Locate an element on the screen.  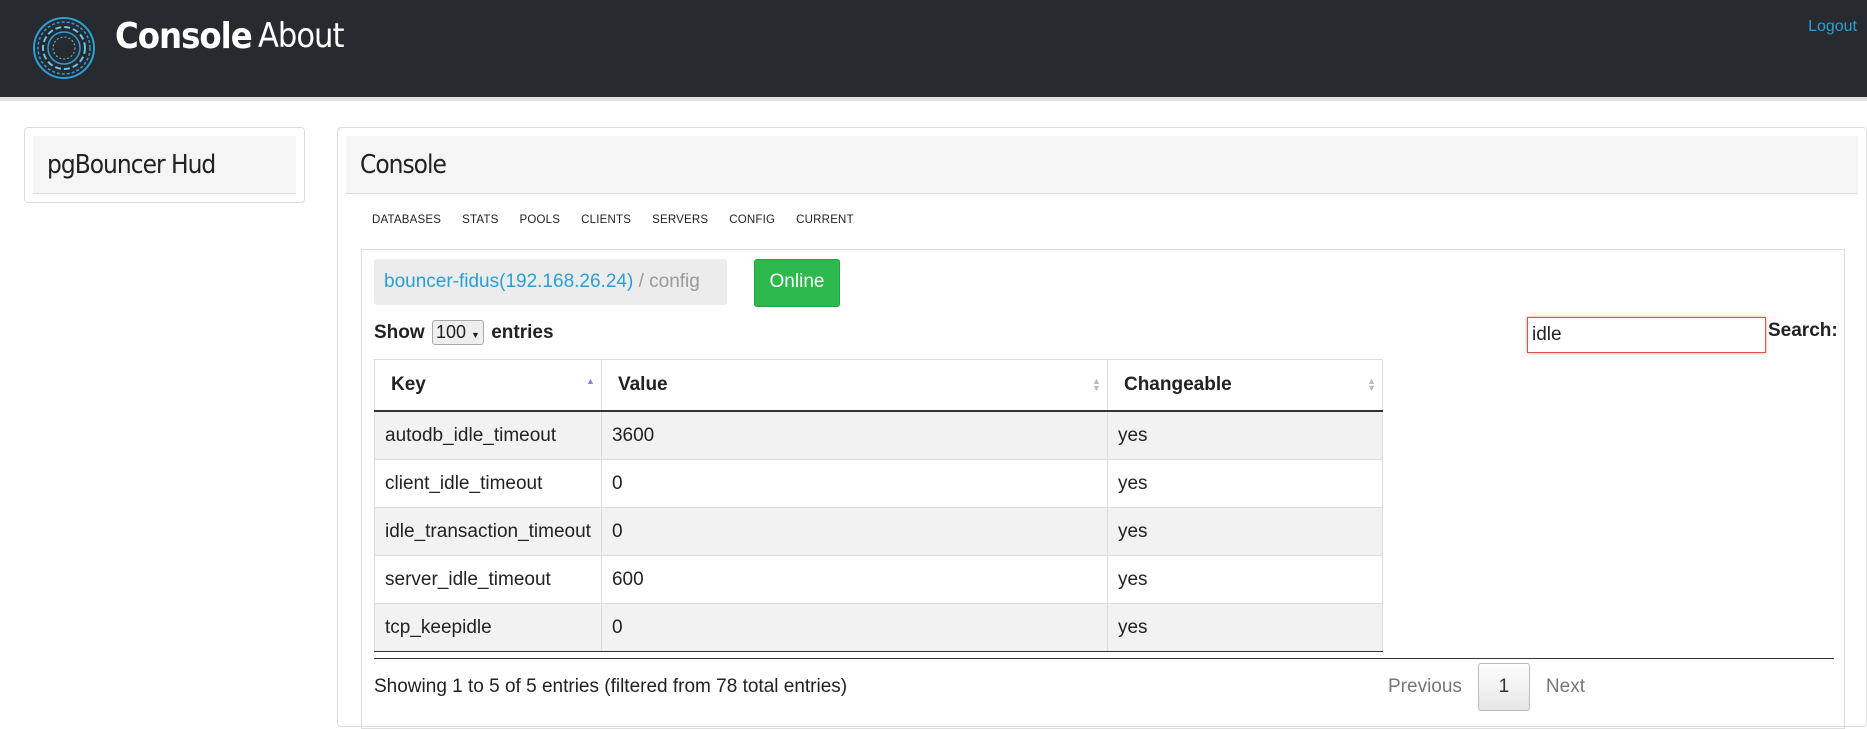
column-header-value-label: Value is located at coordinates (642, 384).